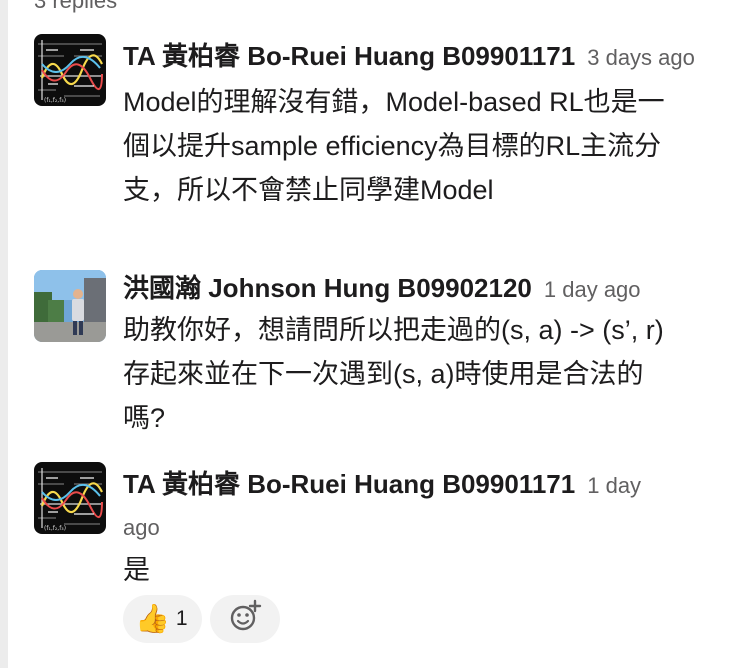 The height and width of the screenshot is (668, 752). I want to click on replies-count: 3 replies, so click(75, 7).